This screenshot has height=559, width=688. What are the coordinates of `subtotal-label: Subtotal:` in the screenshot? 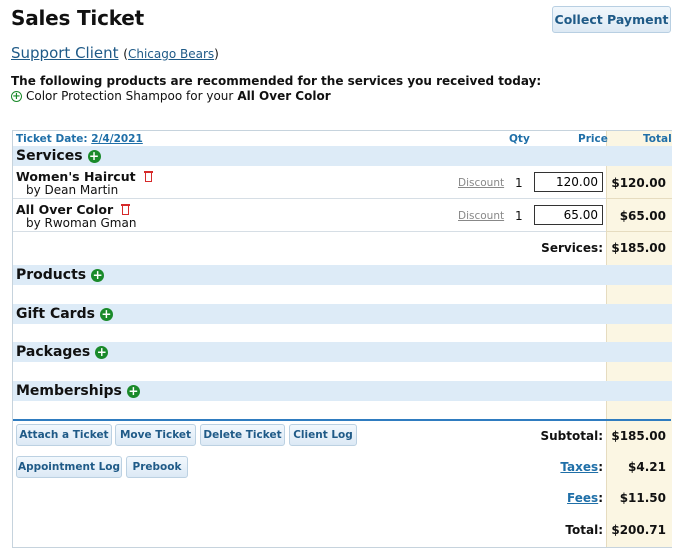 It's located at (571, 436).